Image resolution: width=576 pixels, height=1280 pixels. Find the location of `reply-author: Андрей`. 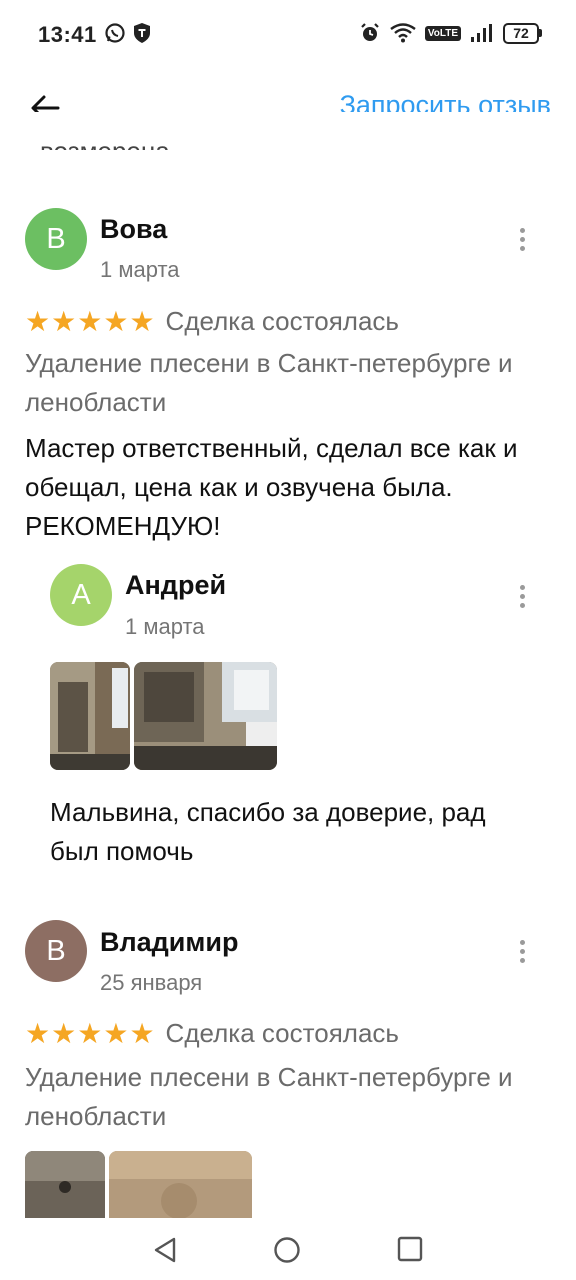

reply-author: Андрей is located at coordinates (175, 585).